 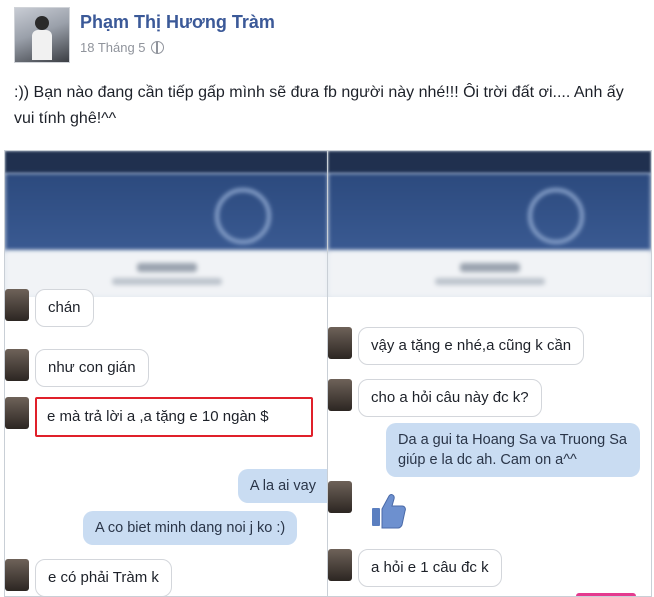 What do you see at coordinates (174, 417) in the screenshot?
I see `highlighted-message-bubble: e mà trả lời a ,a tặng e 10 ngàn $` at bounding box center [174, 417].